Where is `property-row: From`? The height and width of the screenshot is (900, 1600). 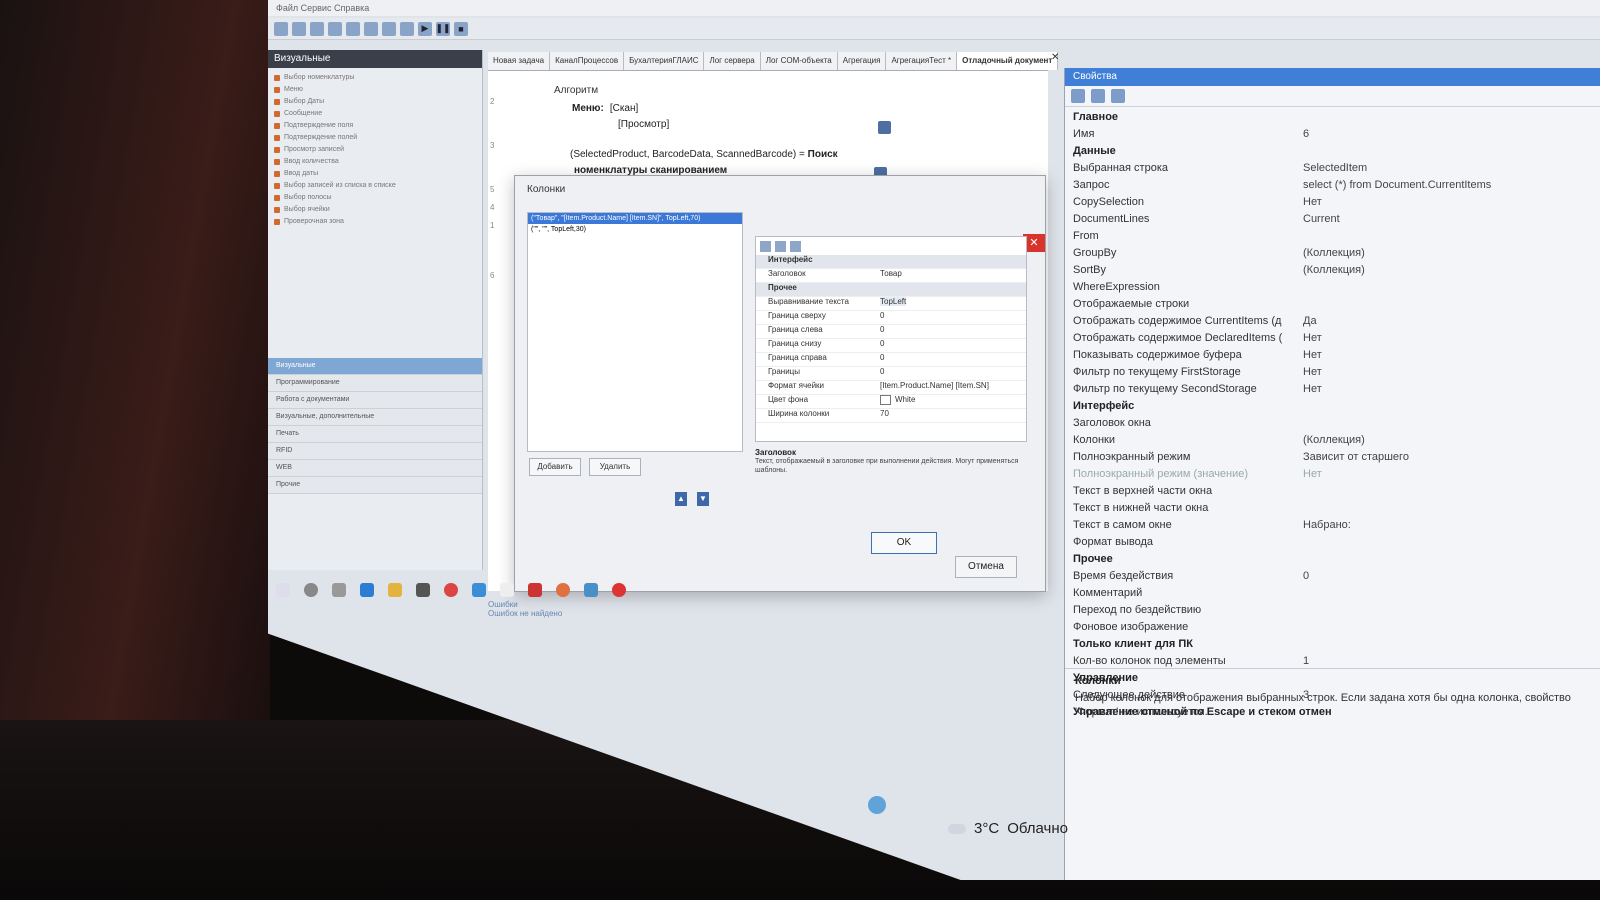
property-row: From is located at coordinates (1333, 238).